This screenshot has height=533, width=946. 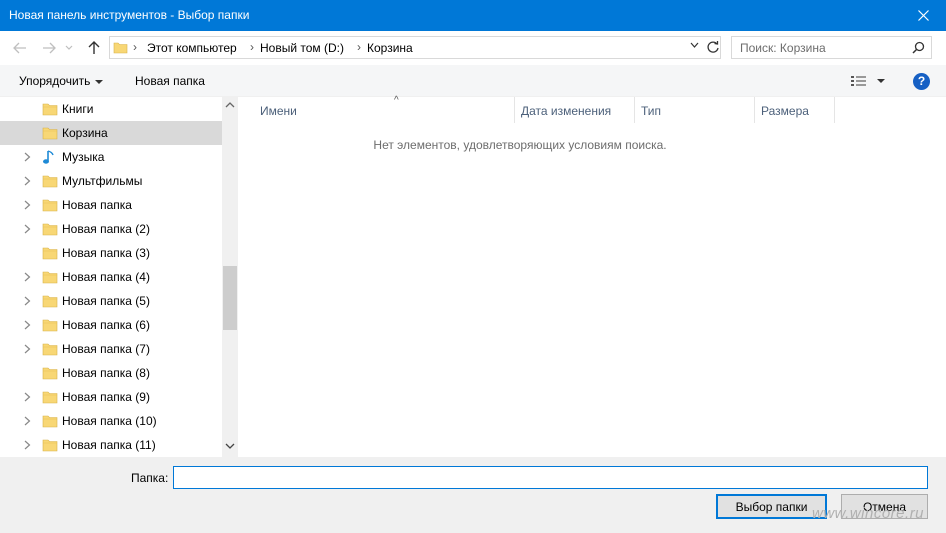 What do you see at coordinates (170, 81) in the screenshot?
I see `new-folder-button: Новая папка` at bounding box center [170, 81].